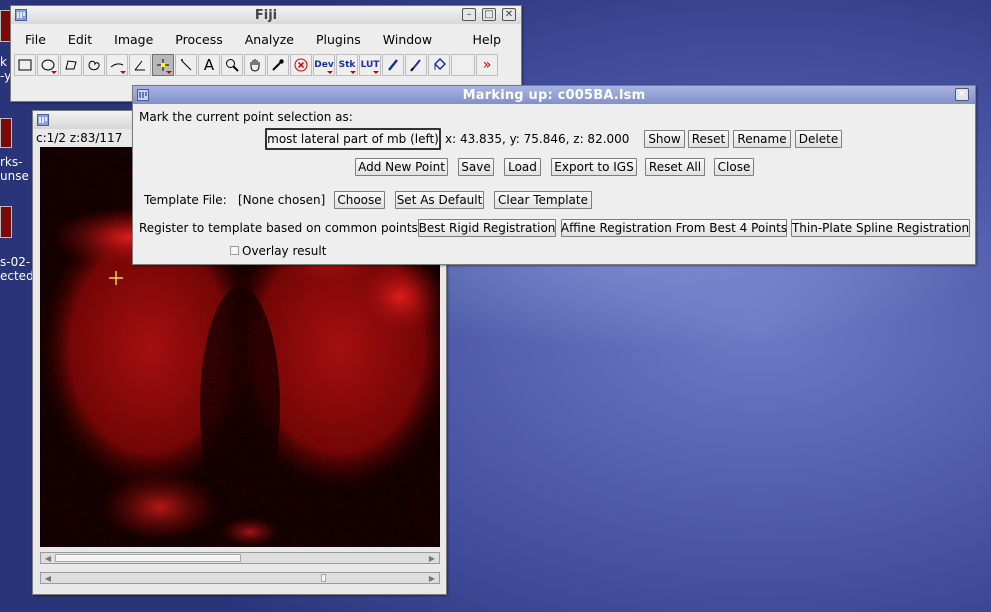 The height and width of the screenshot is (612, 991). Describe the element at coordinates (407, 39) in the screenshot. I see `menu-window: Window` at that location.